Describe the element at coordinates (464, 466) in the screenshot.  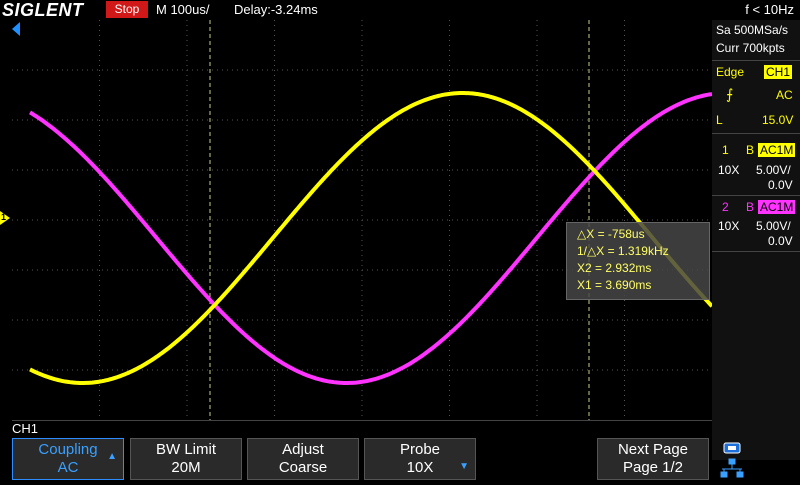
I see `down-arrow-icon: ▼` at that location.